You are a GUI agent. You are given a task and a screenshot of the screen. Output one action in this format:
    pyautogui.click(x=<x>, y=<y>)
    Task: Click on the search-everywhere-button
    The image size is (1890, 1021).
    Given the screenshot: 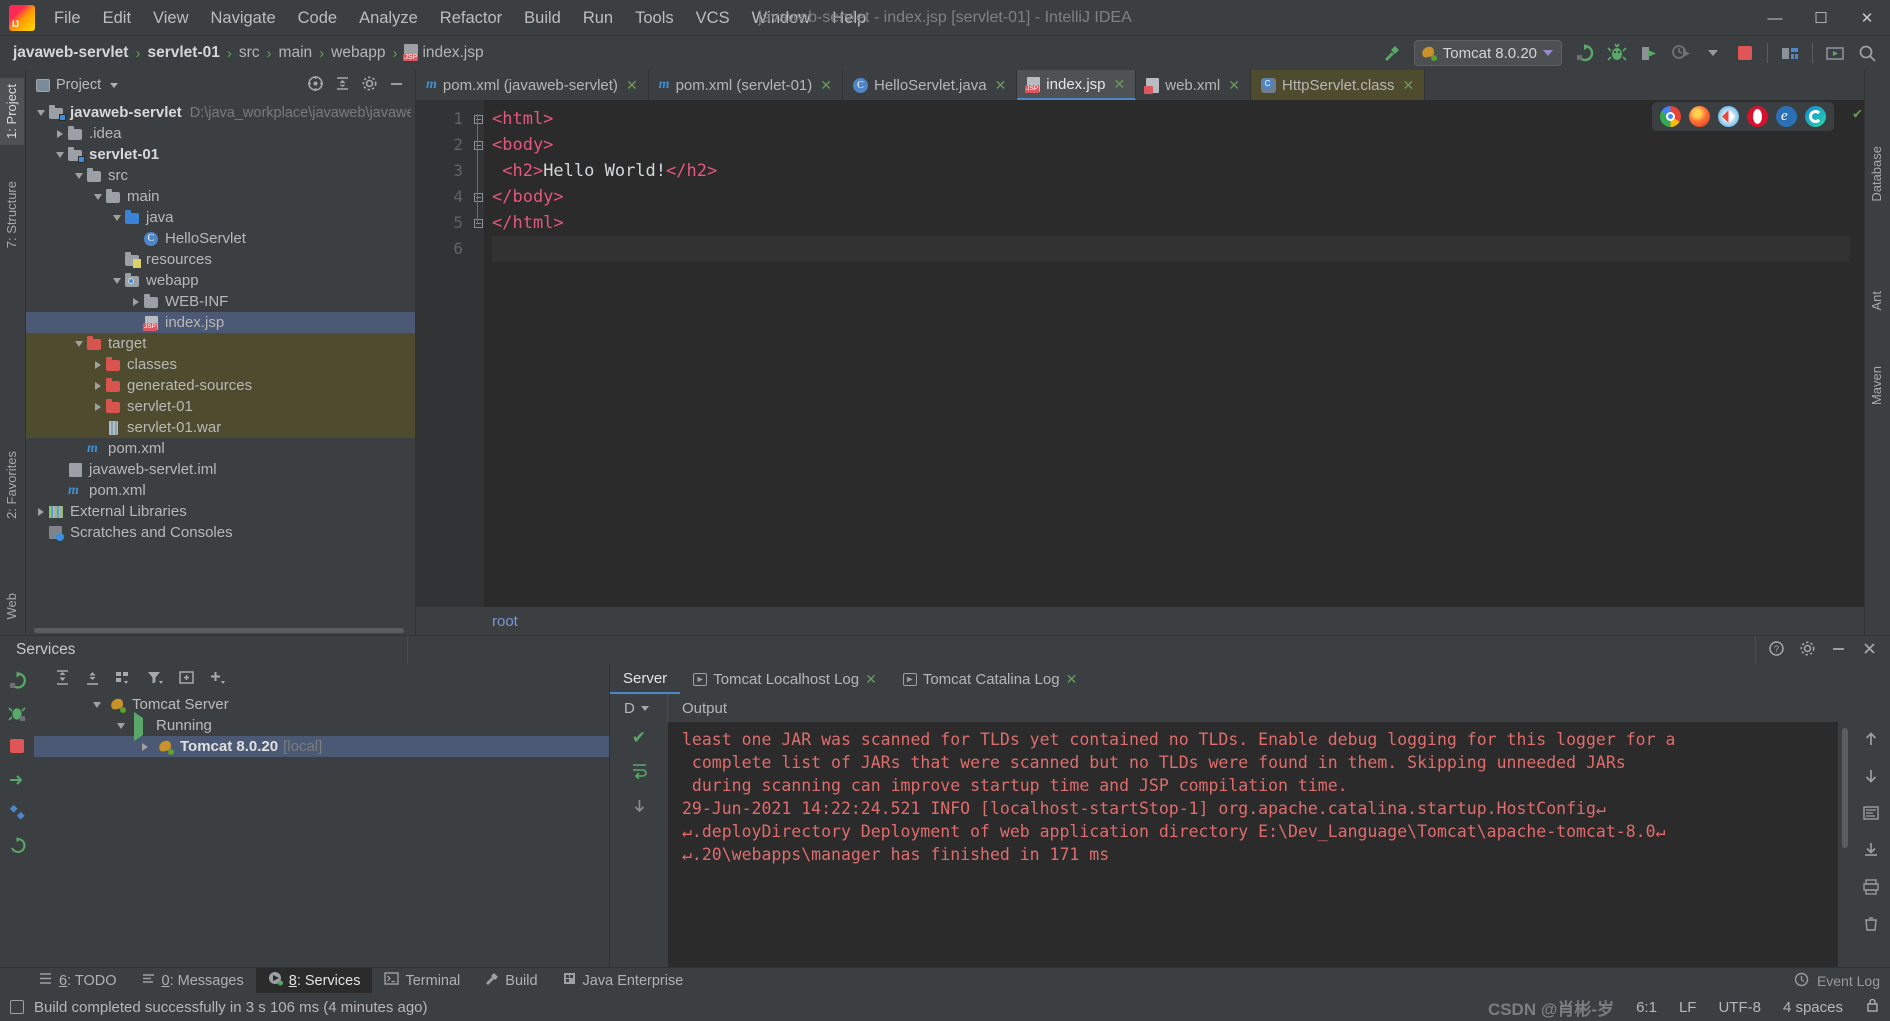 What is the action you would take?
    pyautogui.click(x=1867, y=53)
    